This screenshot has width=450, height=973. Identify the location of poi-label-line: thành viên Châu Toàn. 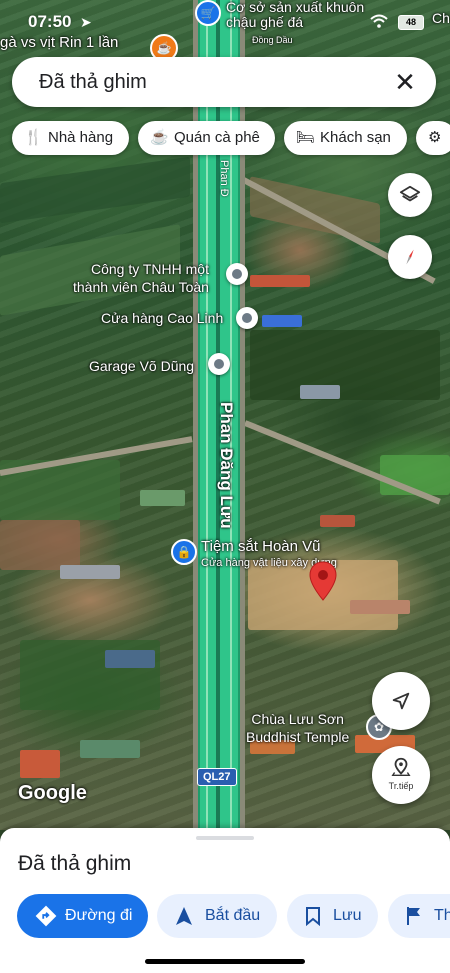
(141, 287).